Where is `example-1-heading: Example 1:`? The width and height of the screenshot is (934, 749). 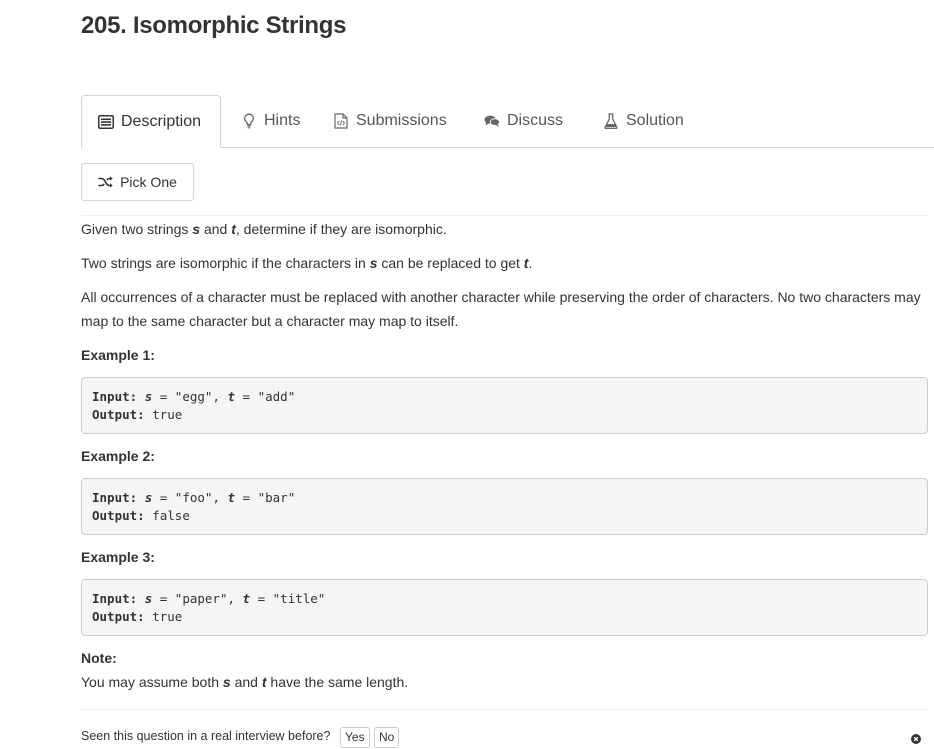 example-1-heading: Example 1: is located at coordinates (118, 355).